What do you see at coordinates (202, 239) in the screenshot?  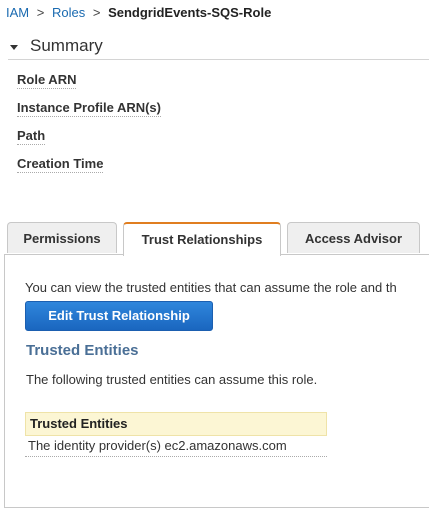 I see `tab-trust-relationships: Trust Relationships` at bounding box center [202, 239].